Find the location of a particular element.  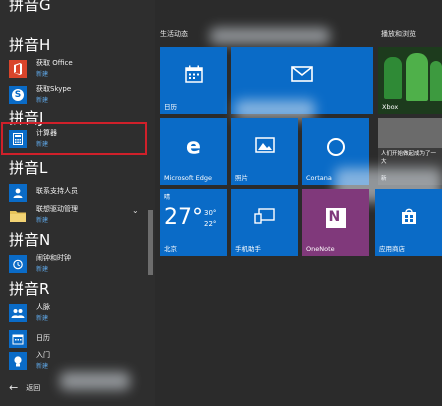

tile-onenote: N OneNote is located at coordinates (335, 222).